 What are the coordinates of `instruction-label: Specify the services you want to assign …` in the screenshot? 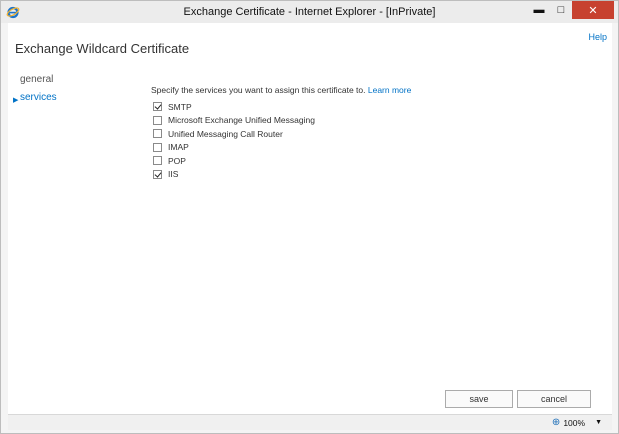 It's located at (258, 90).